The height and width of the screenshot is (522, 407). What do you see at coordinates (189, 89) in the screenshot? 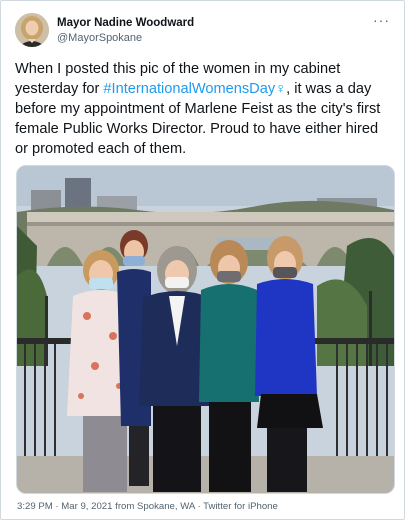
I see `hashtag-link: #InternationalWomensDay` at bounding box center [189, 89].